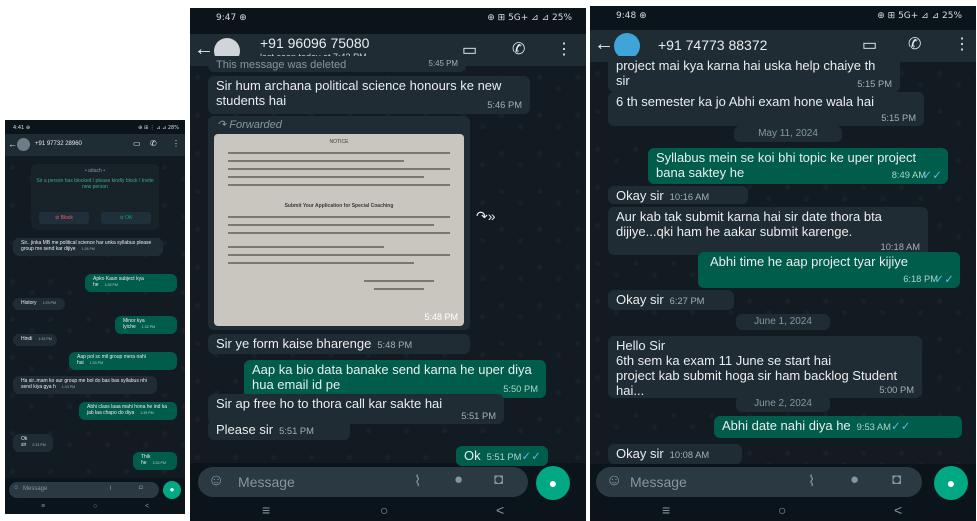  Describe the element at coordinates (131, 283) in the screenshot. I see `message-bubble: Apko Kaun subject kya he 1:28 PM` at that location.